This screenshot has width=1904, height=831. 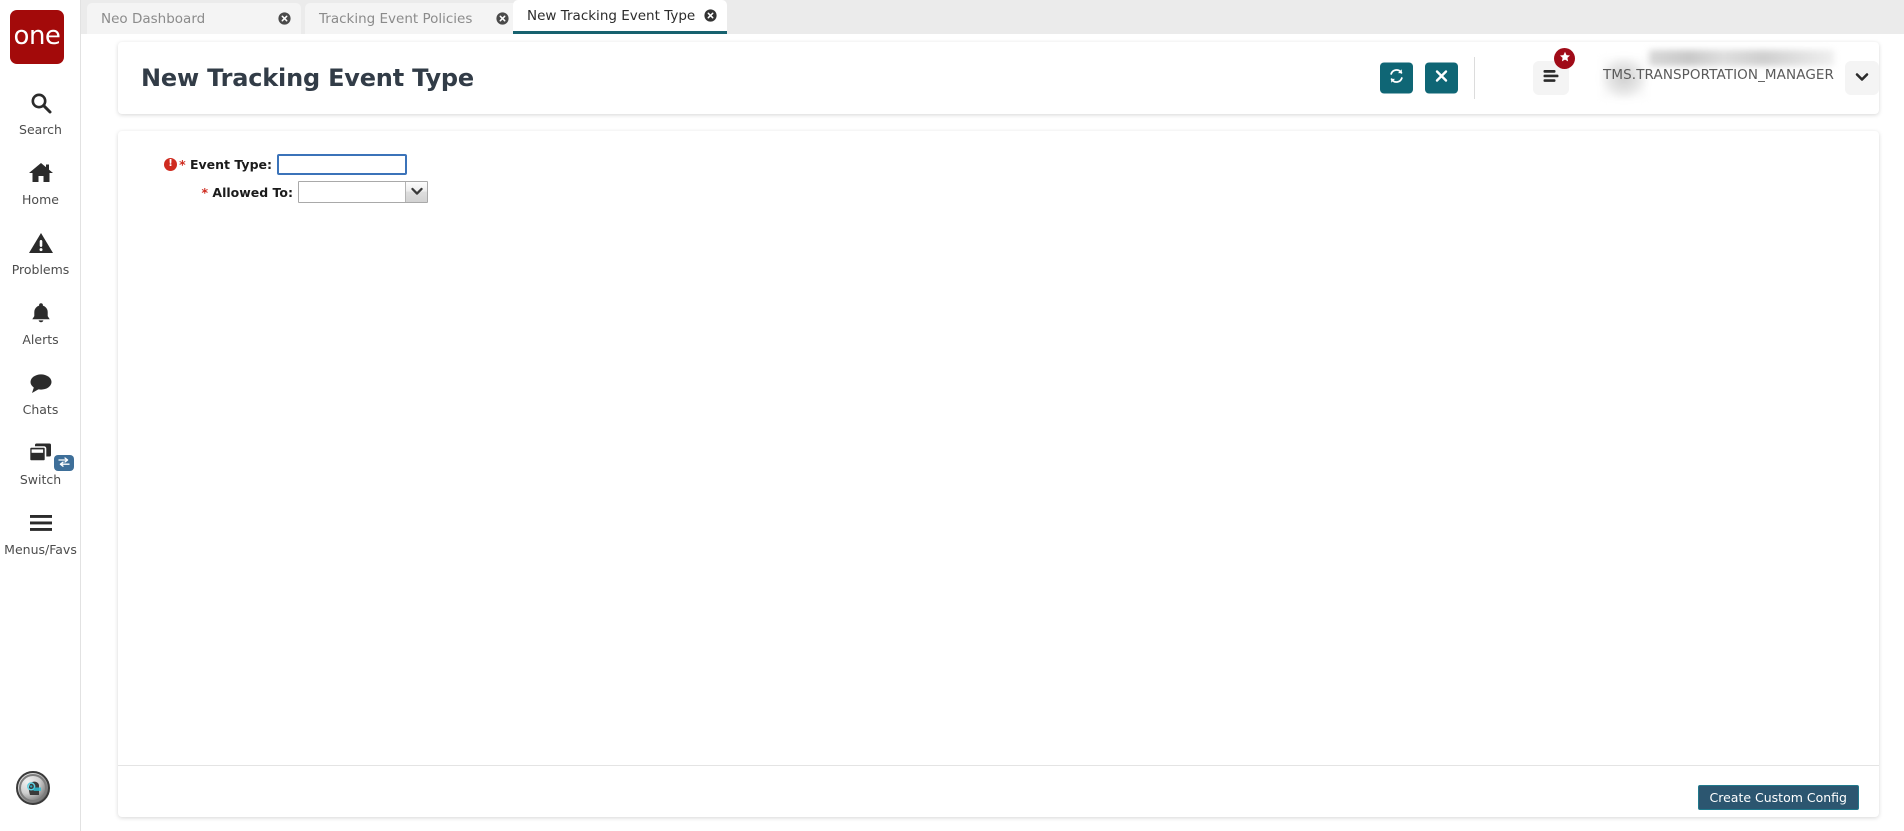 I want to click on swap-arrows-icon, so click(x=64, y=463).